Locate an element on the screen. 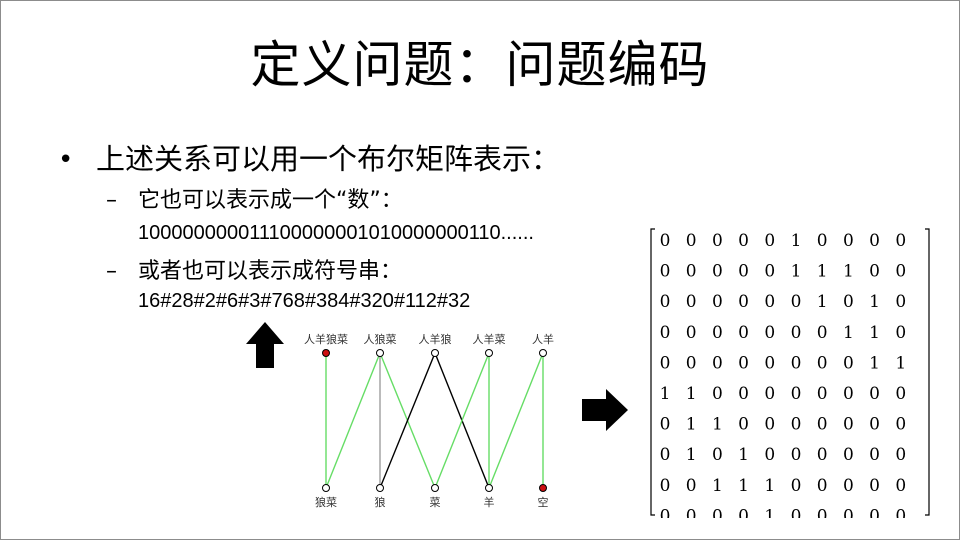 This screenshot has width=960, height=540. sub-bullet-1-text: 它也可以表示成一个“数”： is located at coordinates (270, 200).